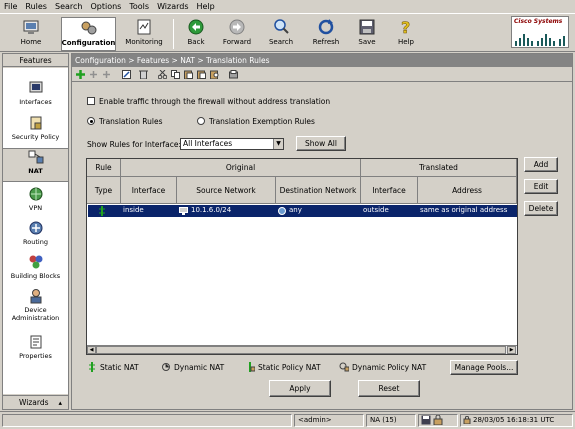 The width and height of the screenshot is (575, 429). I want to click on paste-after-icon, so click(201, 74).